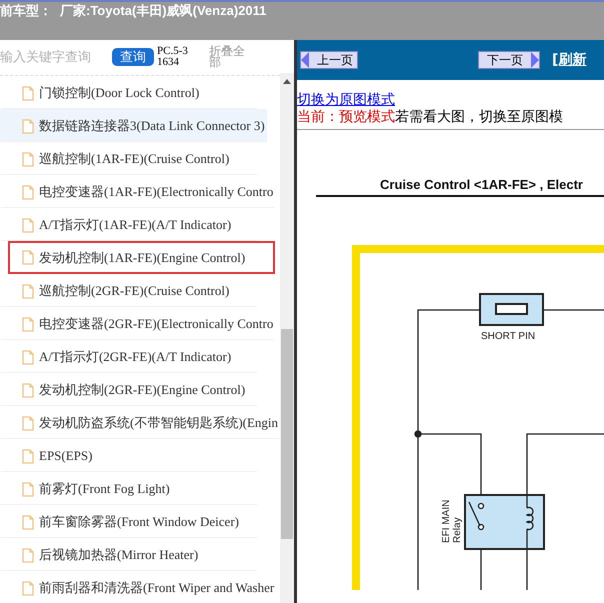  What do you see at coordinates (163, 11) in the screenshot?
I see `car-model-value: 厂家:Toyota(丰田)威飒(Venza)2011` at bounding box center [163, 11].